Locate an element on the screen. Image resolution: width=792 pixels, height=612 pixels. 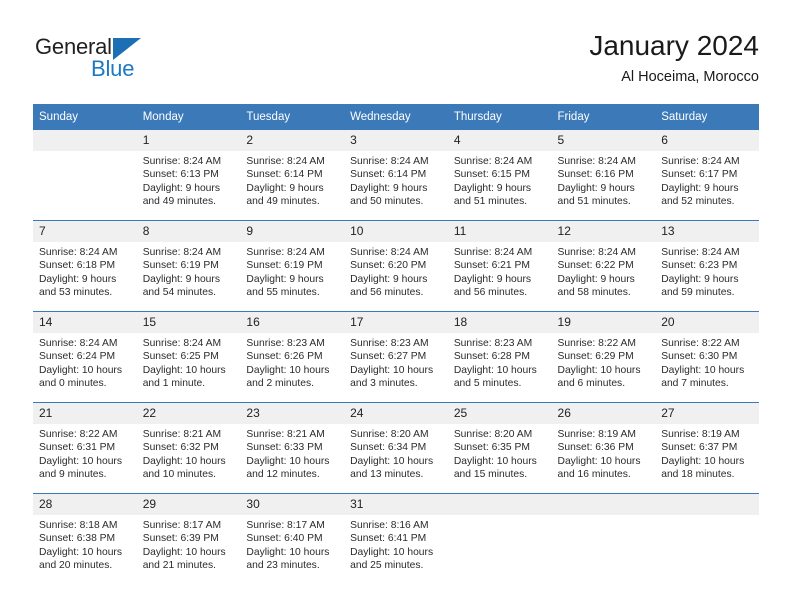
sunrise-text: Sunrise: 8:22 AM is located at coordinates (78, 434).